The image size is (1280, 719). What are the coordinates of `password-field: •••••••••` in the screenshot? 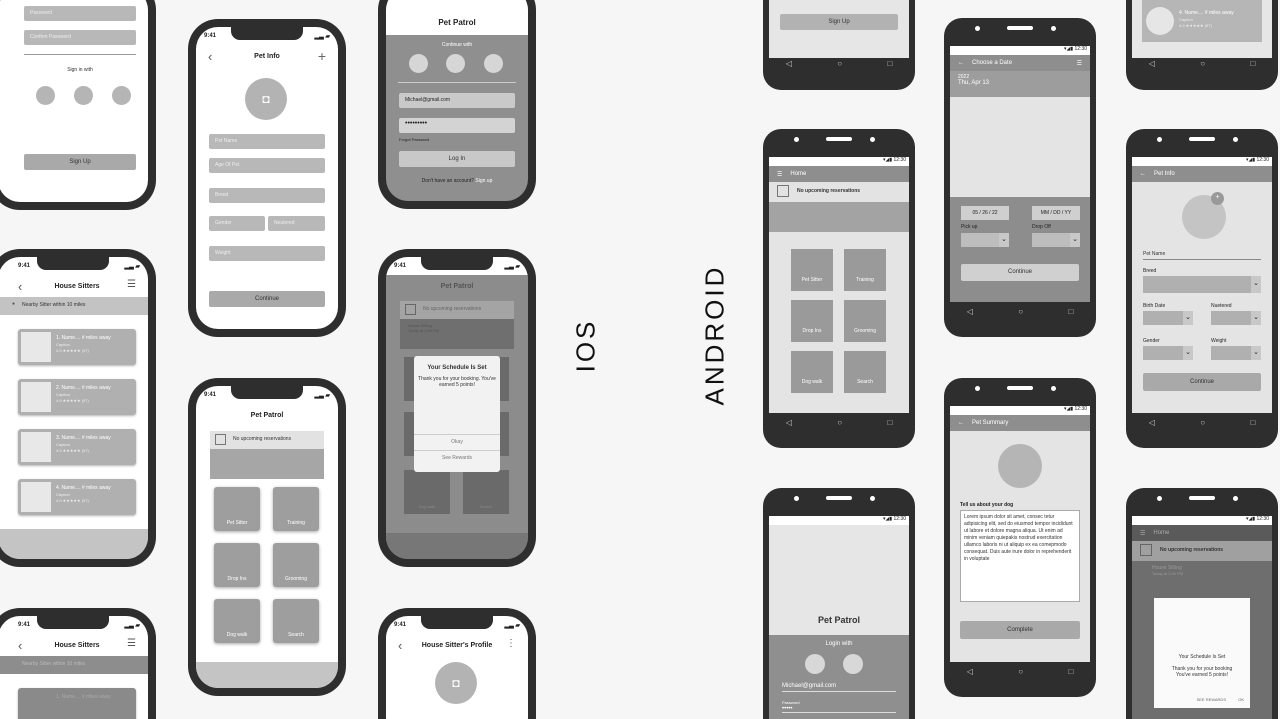 It's located at (457, 125).